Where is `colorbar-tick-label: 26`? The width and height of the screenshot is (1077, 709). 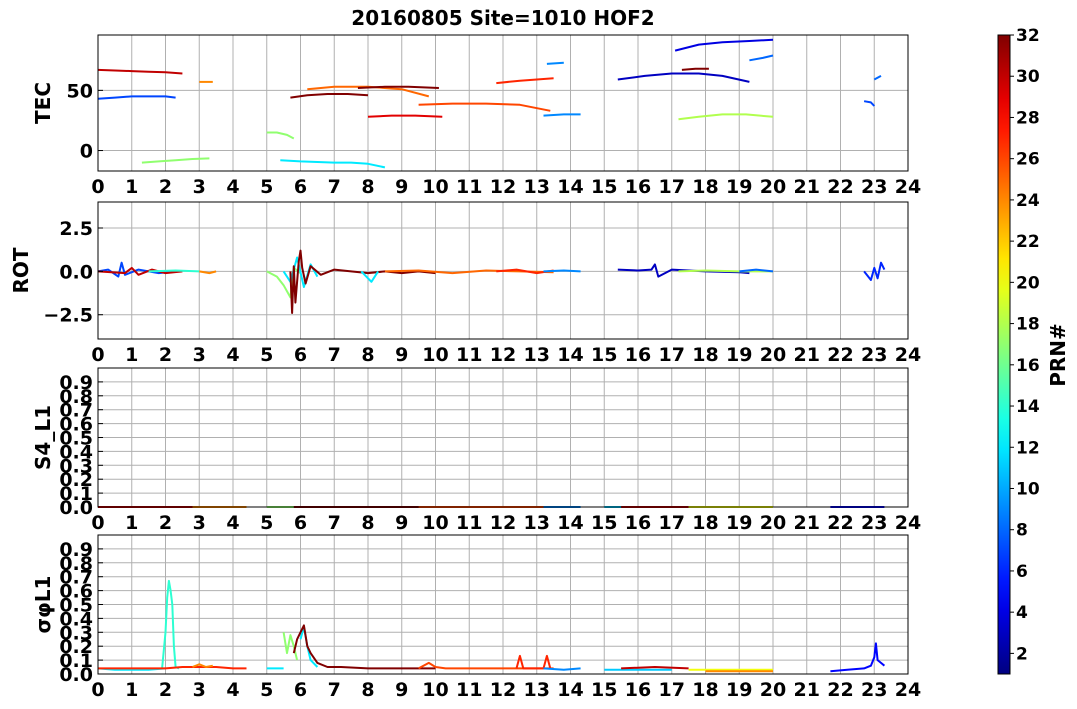
colorbar-tick-label: 26 is located at coordinates (1028, 160).